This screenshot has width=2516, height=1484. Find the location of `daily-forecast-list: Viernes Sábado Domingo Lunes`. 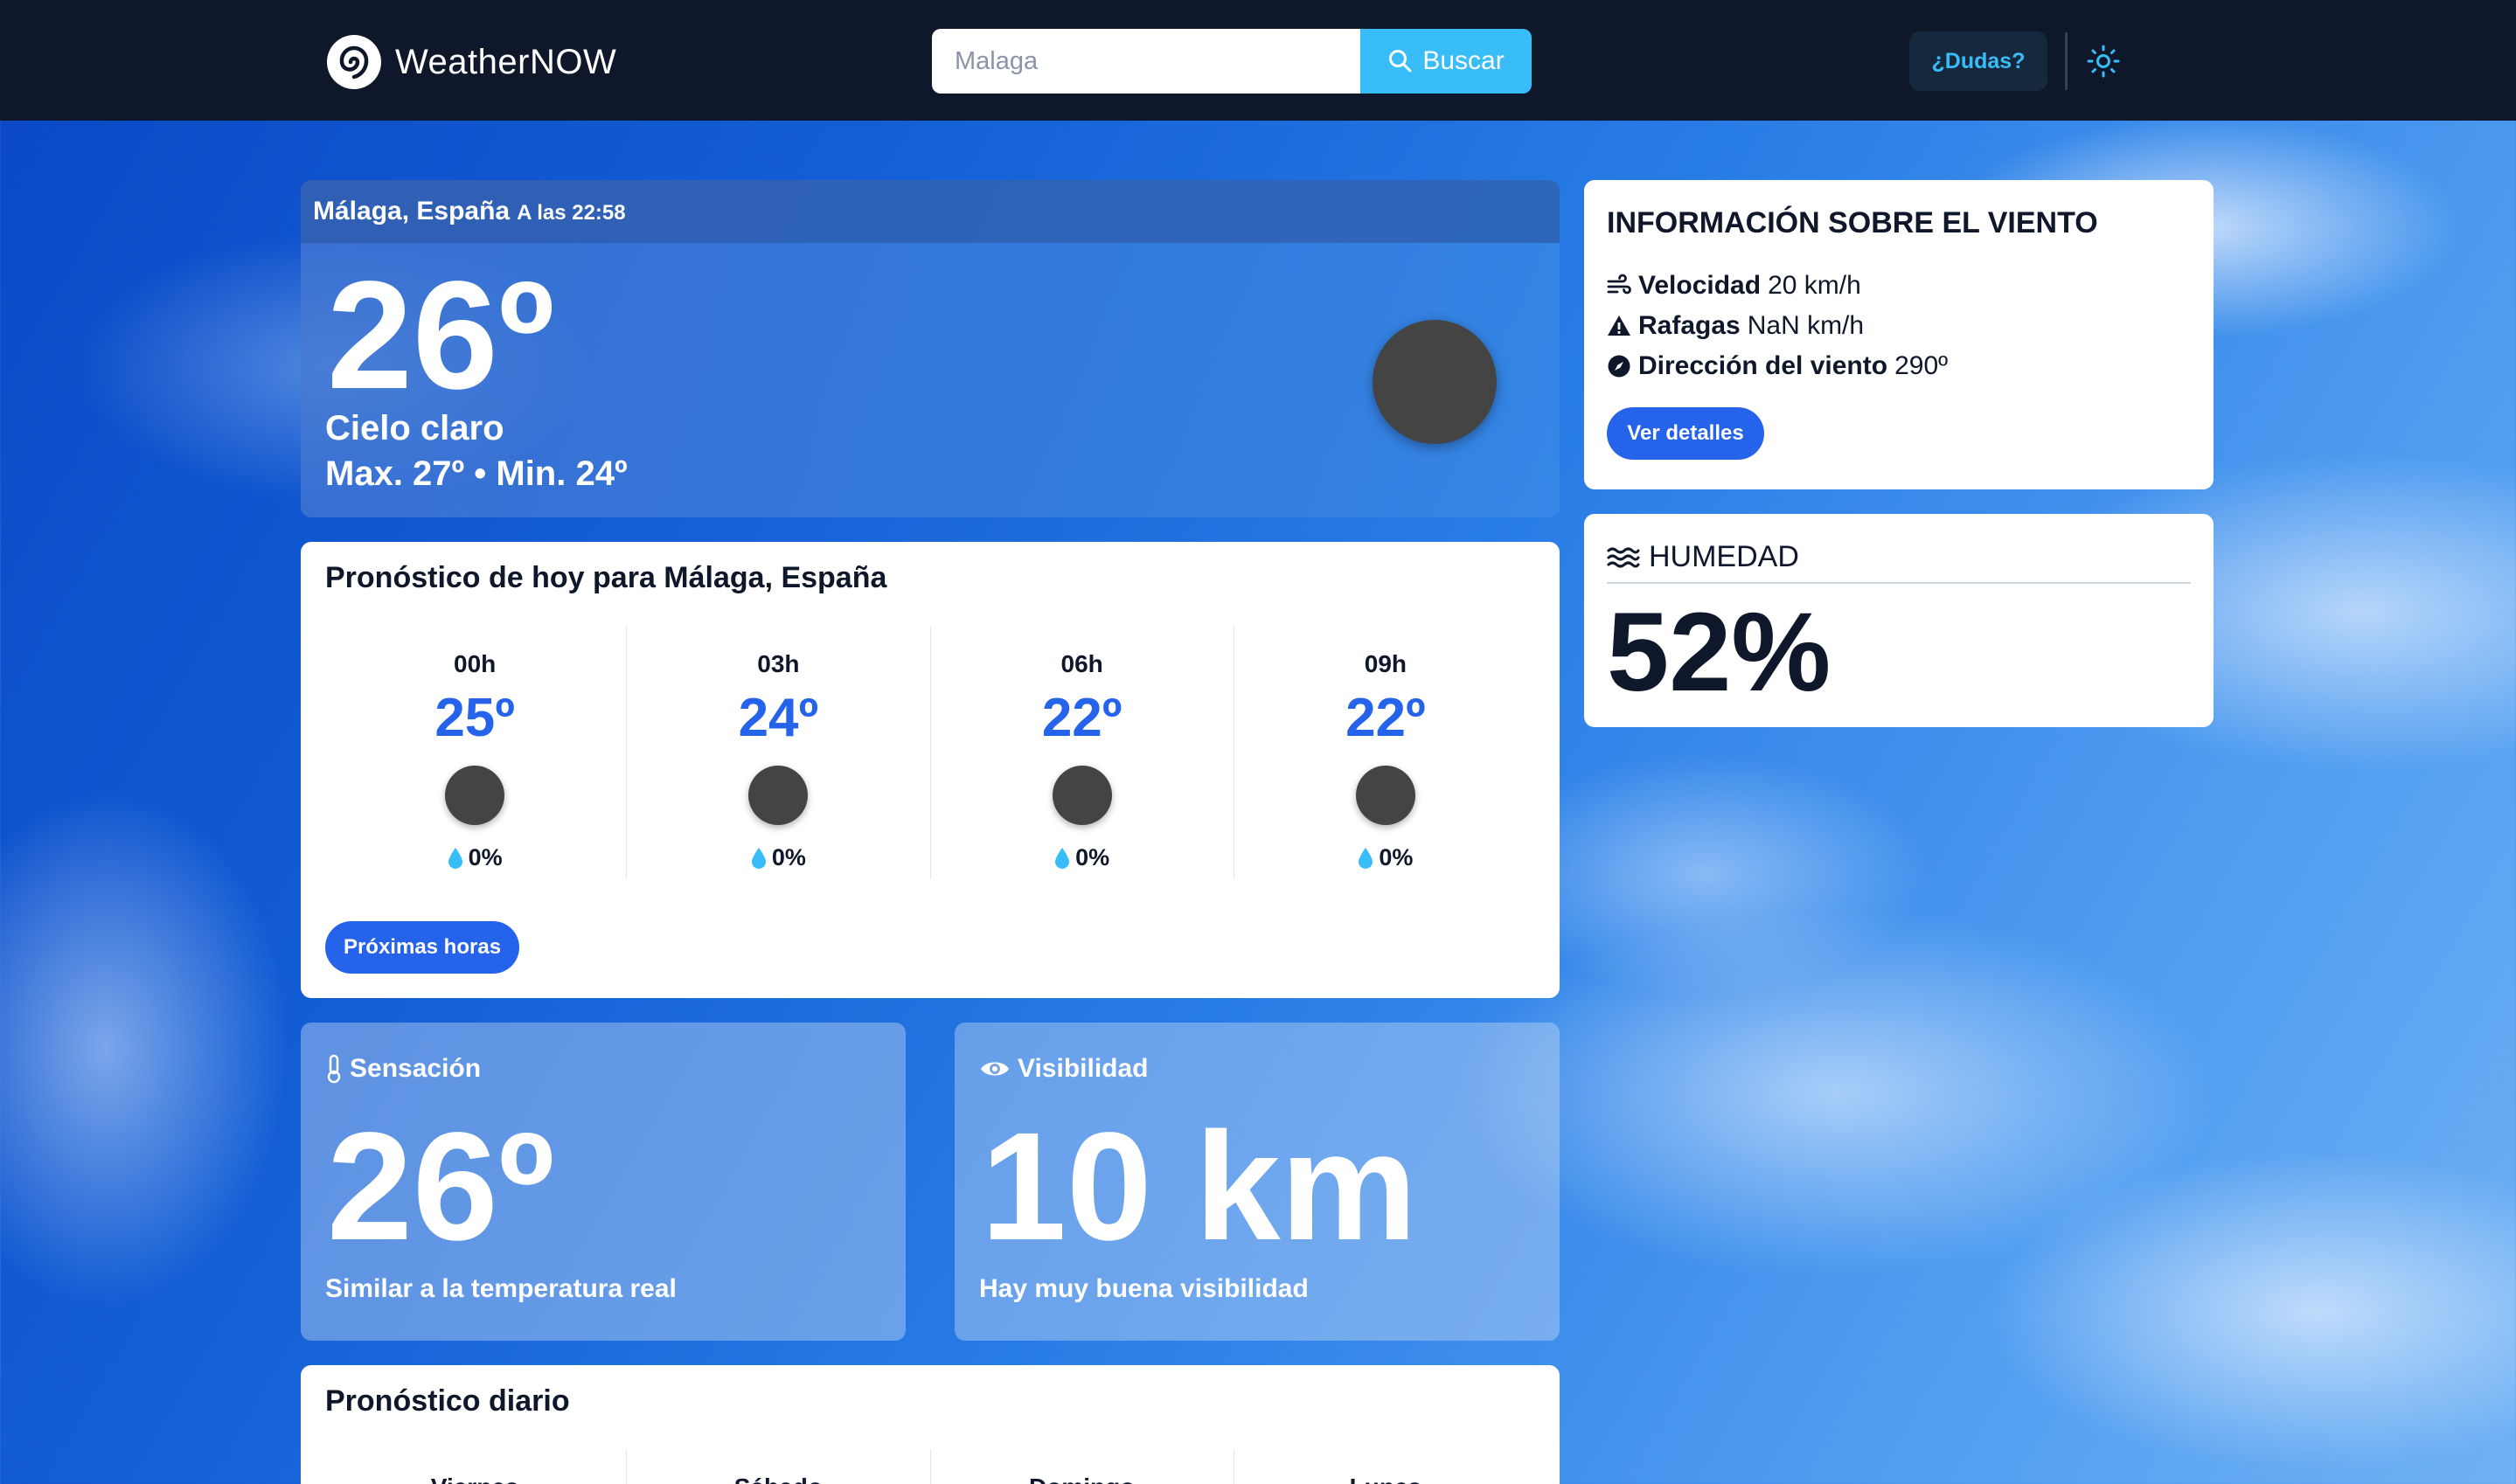

daily-forecast-list: Viernes Sábado Domingo Lunes is located at coordinates (930, 1466).